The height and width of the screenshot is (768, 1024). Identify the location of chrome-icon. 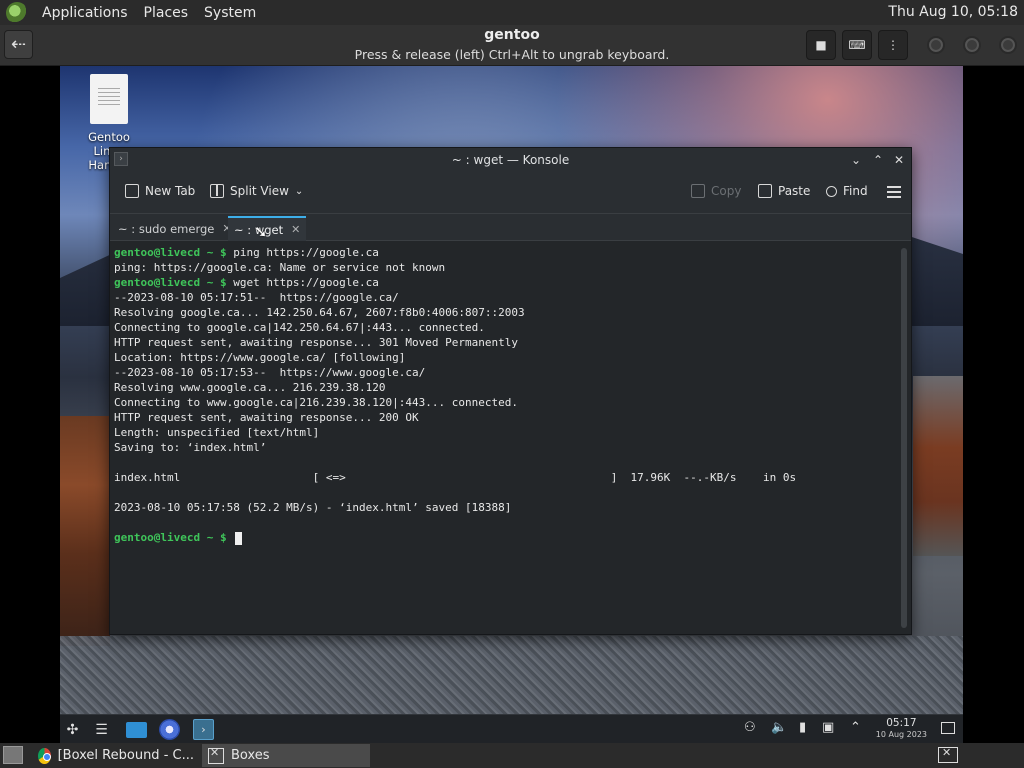
(44, 755).